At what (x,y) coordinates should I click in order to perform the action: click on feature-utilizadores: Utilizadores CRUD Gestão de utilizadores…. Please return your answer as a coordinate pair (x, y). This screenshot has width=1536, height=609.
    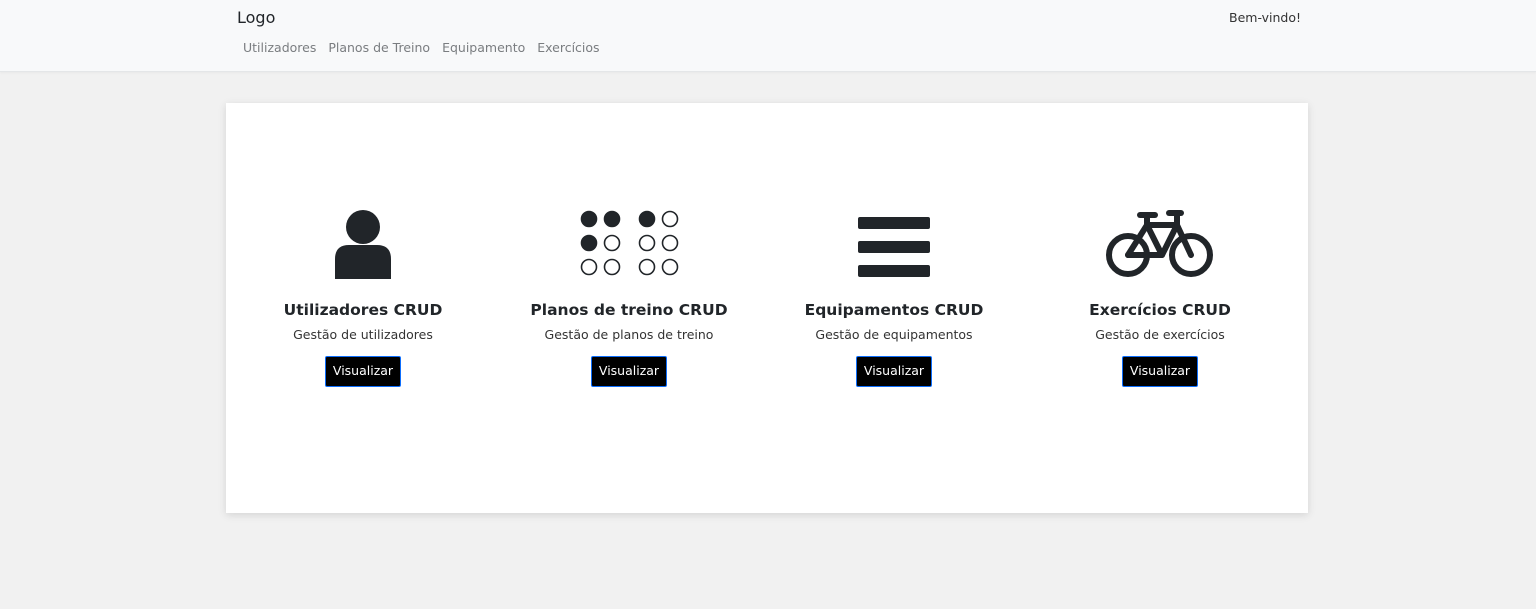
    Looking at the image, I should click on (363, 297).